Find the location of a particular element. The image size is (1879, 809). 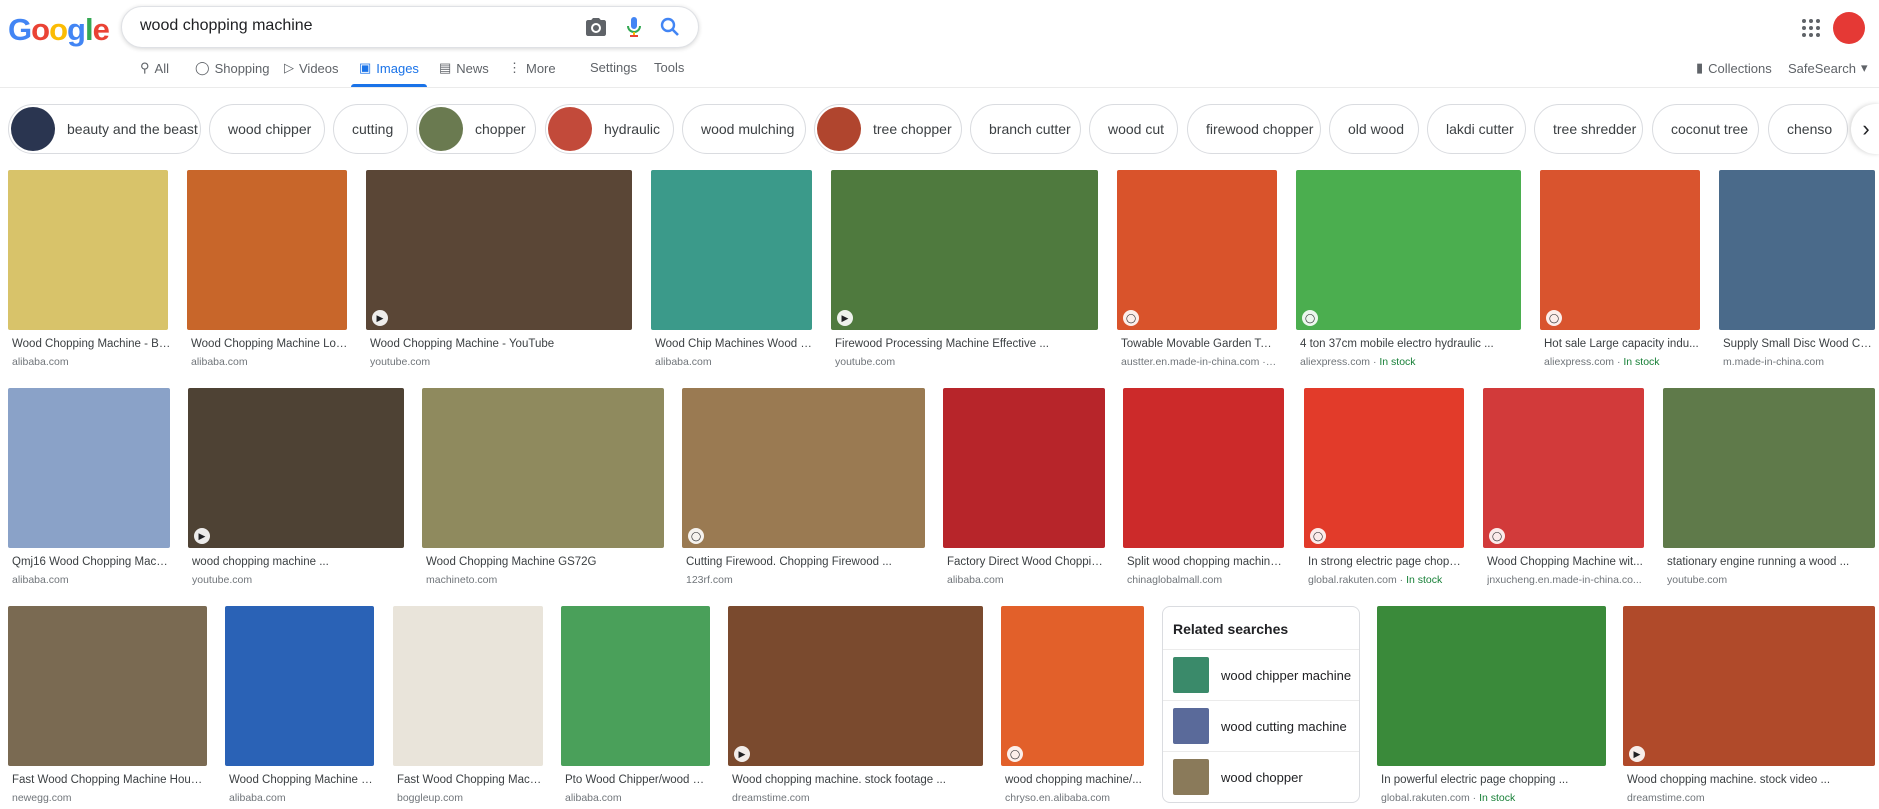

related-search-item: wood chopper is located at coordinates (1261, 776).